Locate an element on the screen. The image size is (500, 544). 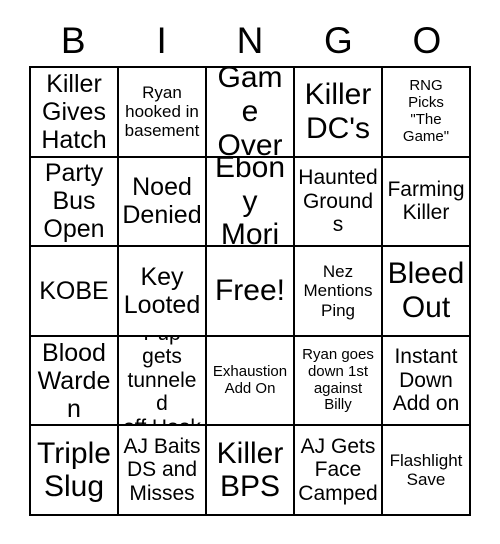
bingo-cell: Farming Killer is located at coordinates (427, 202).